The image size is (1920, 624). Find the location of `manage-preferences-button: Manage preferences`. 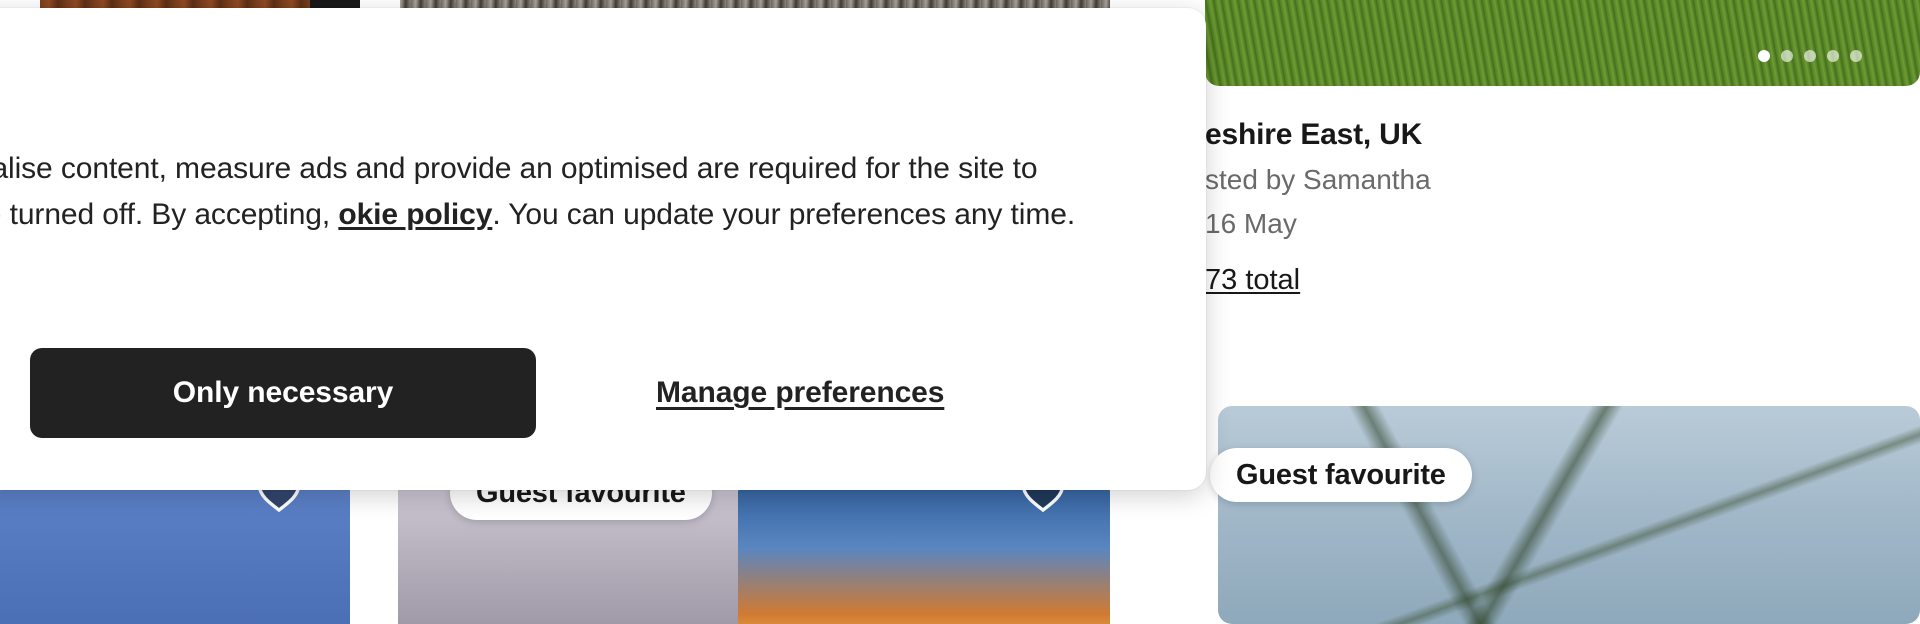

manage-preferences-button: Manage preferences is located at coordinates (800, 393).